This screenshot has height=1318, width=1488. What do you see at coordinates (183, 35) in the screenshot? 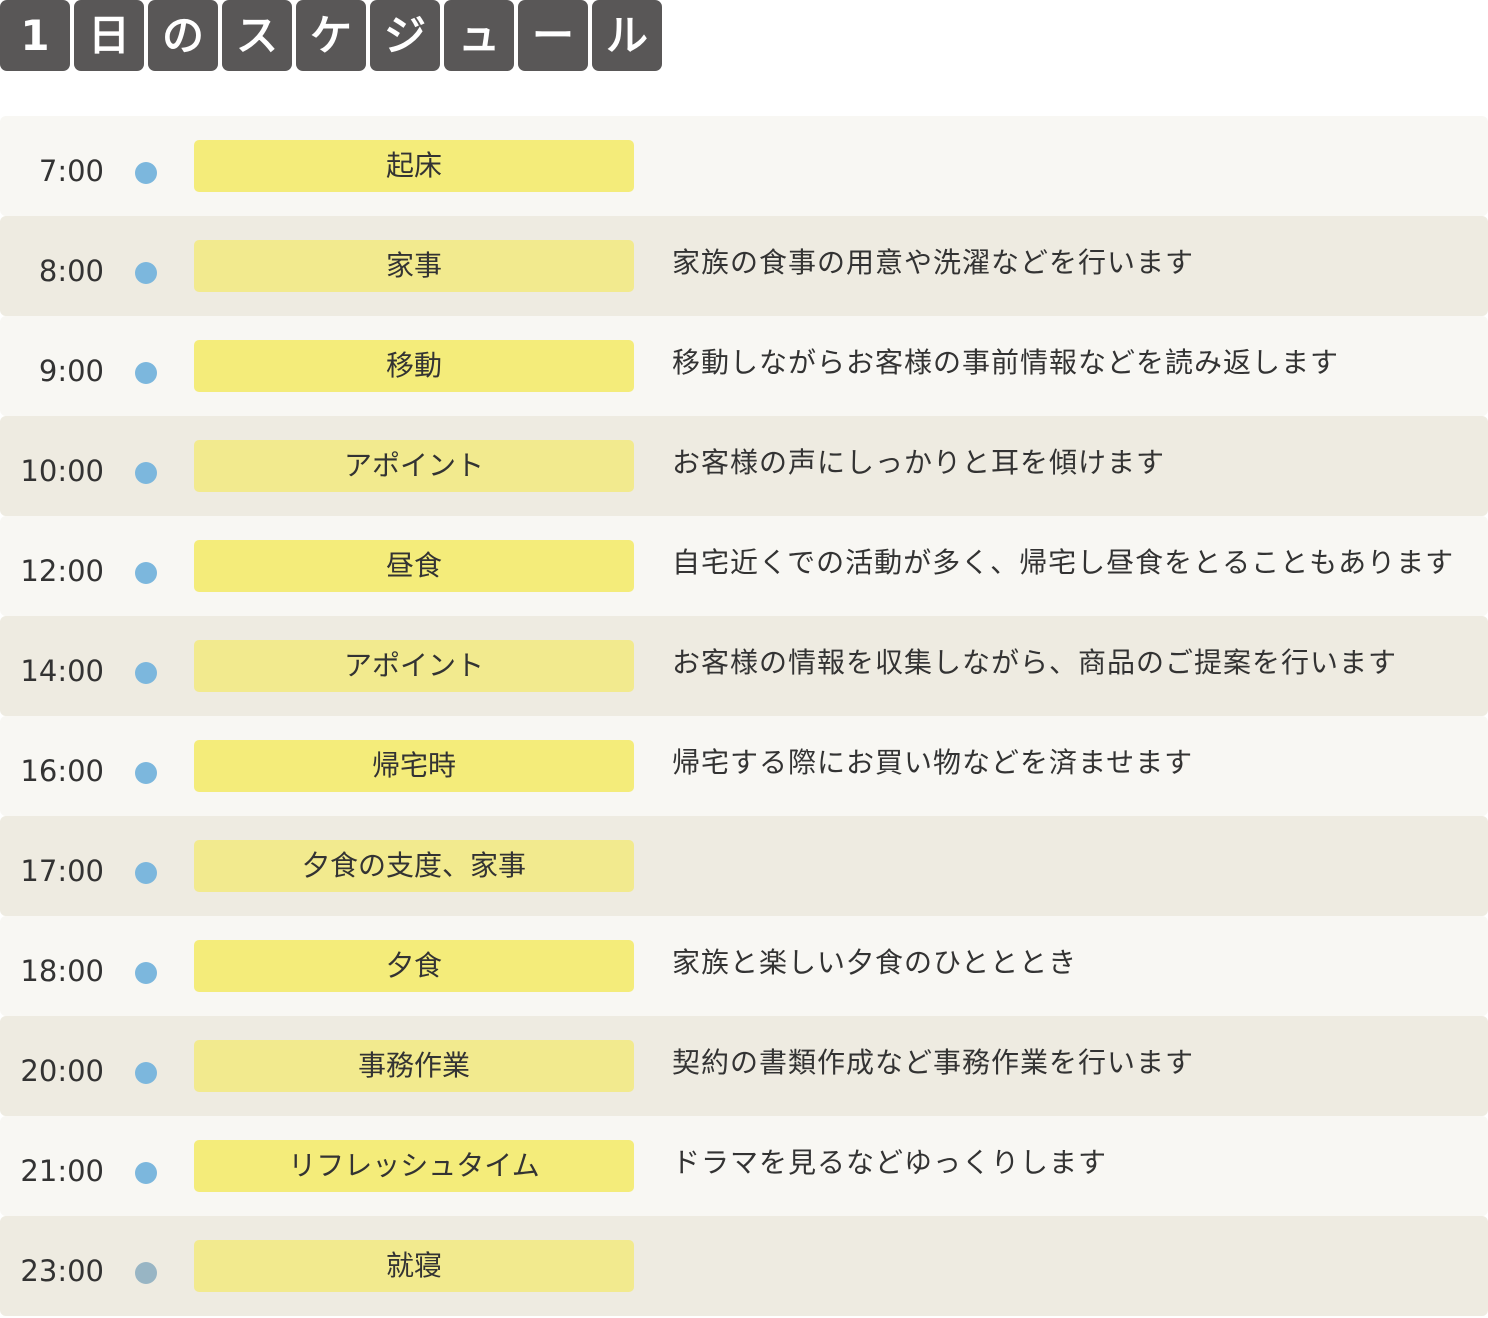
I see `title-char: の` at bounding box center [183, 35].